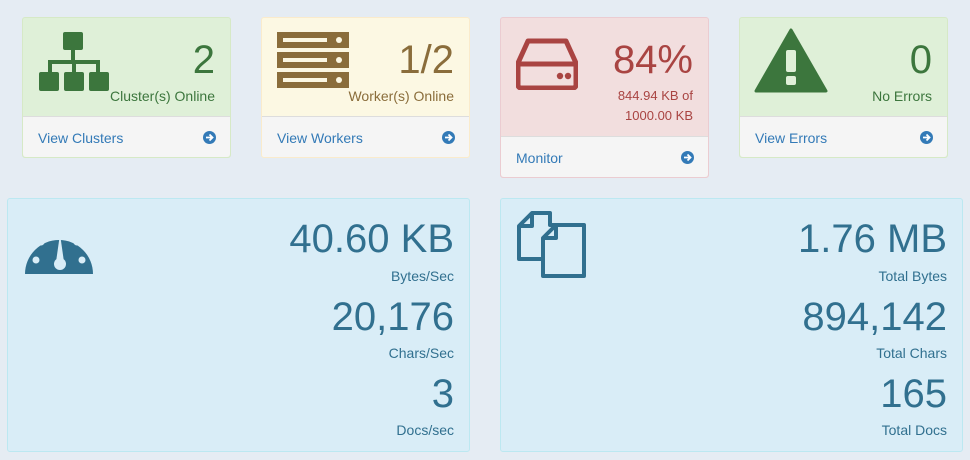 Image resolution: width=970 pixels, height=460 pixels. I want to click on view-workers-link: View Workers, so click(365, 136).